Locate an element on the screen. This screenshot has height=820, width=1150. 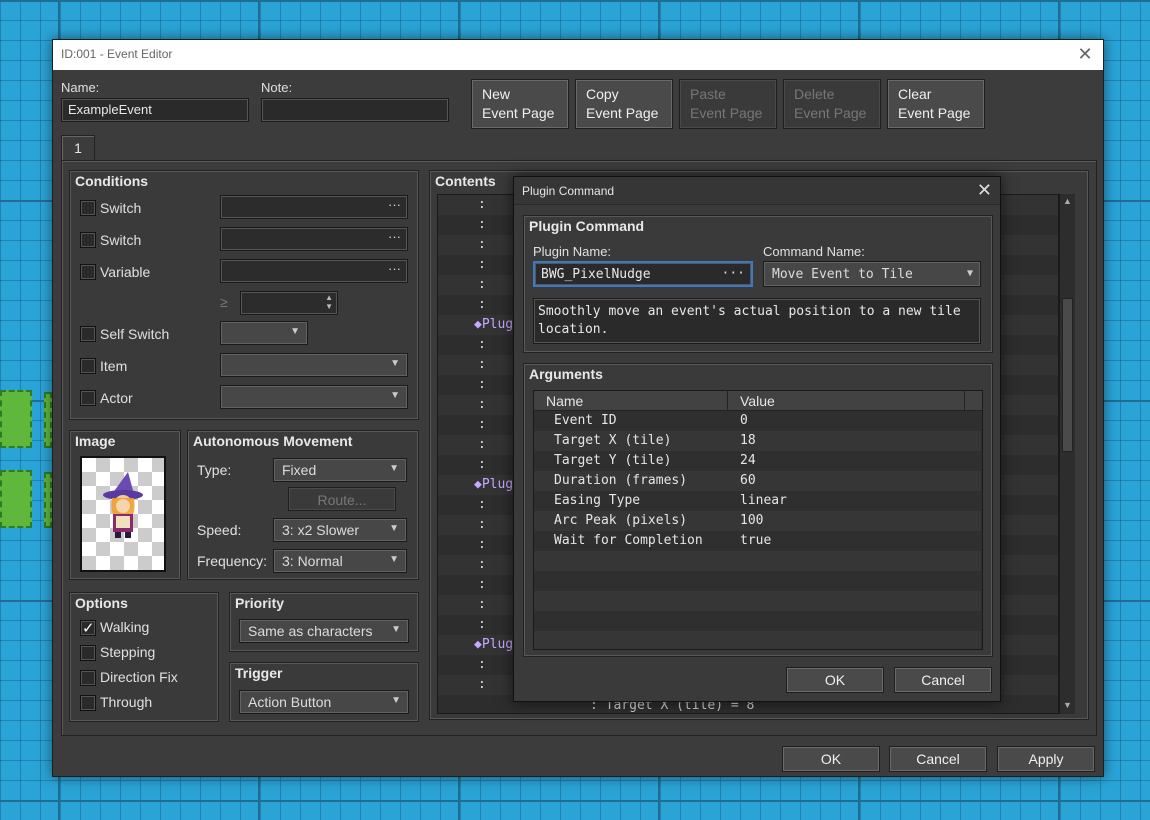
character-image is located at coordinates (123, 514).